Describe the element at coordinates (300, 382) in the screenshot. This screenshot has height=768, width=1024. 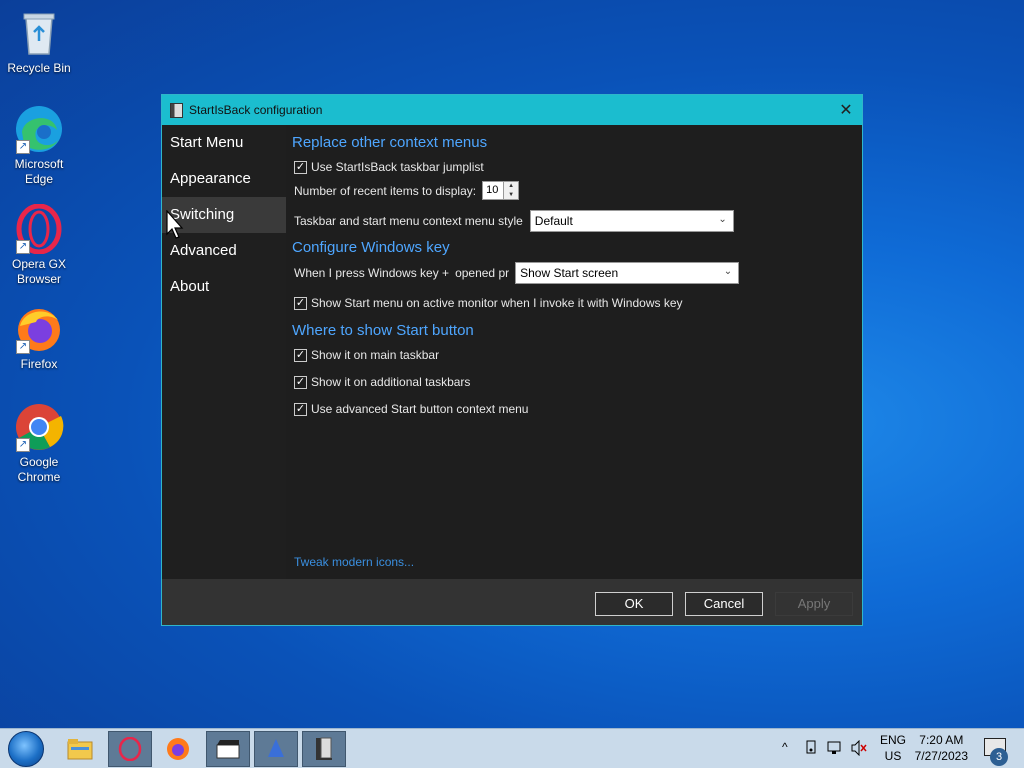
I see `additional-taskbars-checkbox: ✓` at that location.